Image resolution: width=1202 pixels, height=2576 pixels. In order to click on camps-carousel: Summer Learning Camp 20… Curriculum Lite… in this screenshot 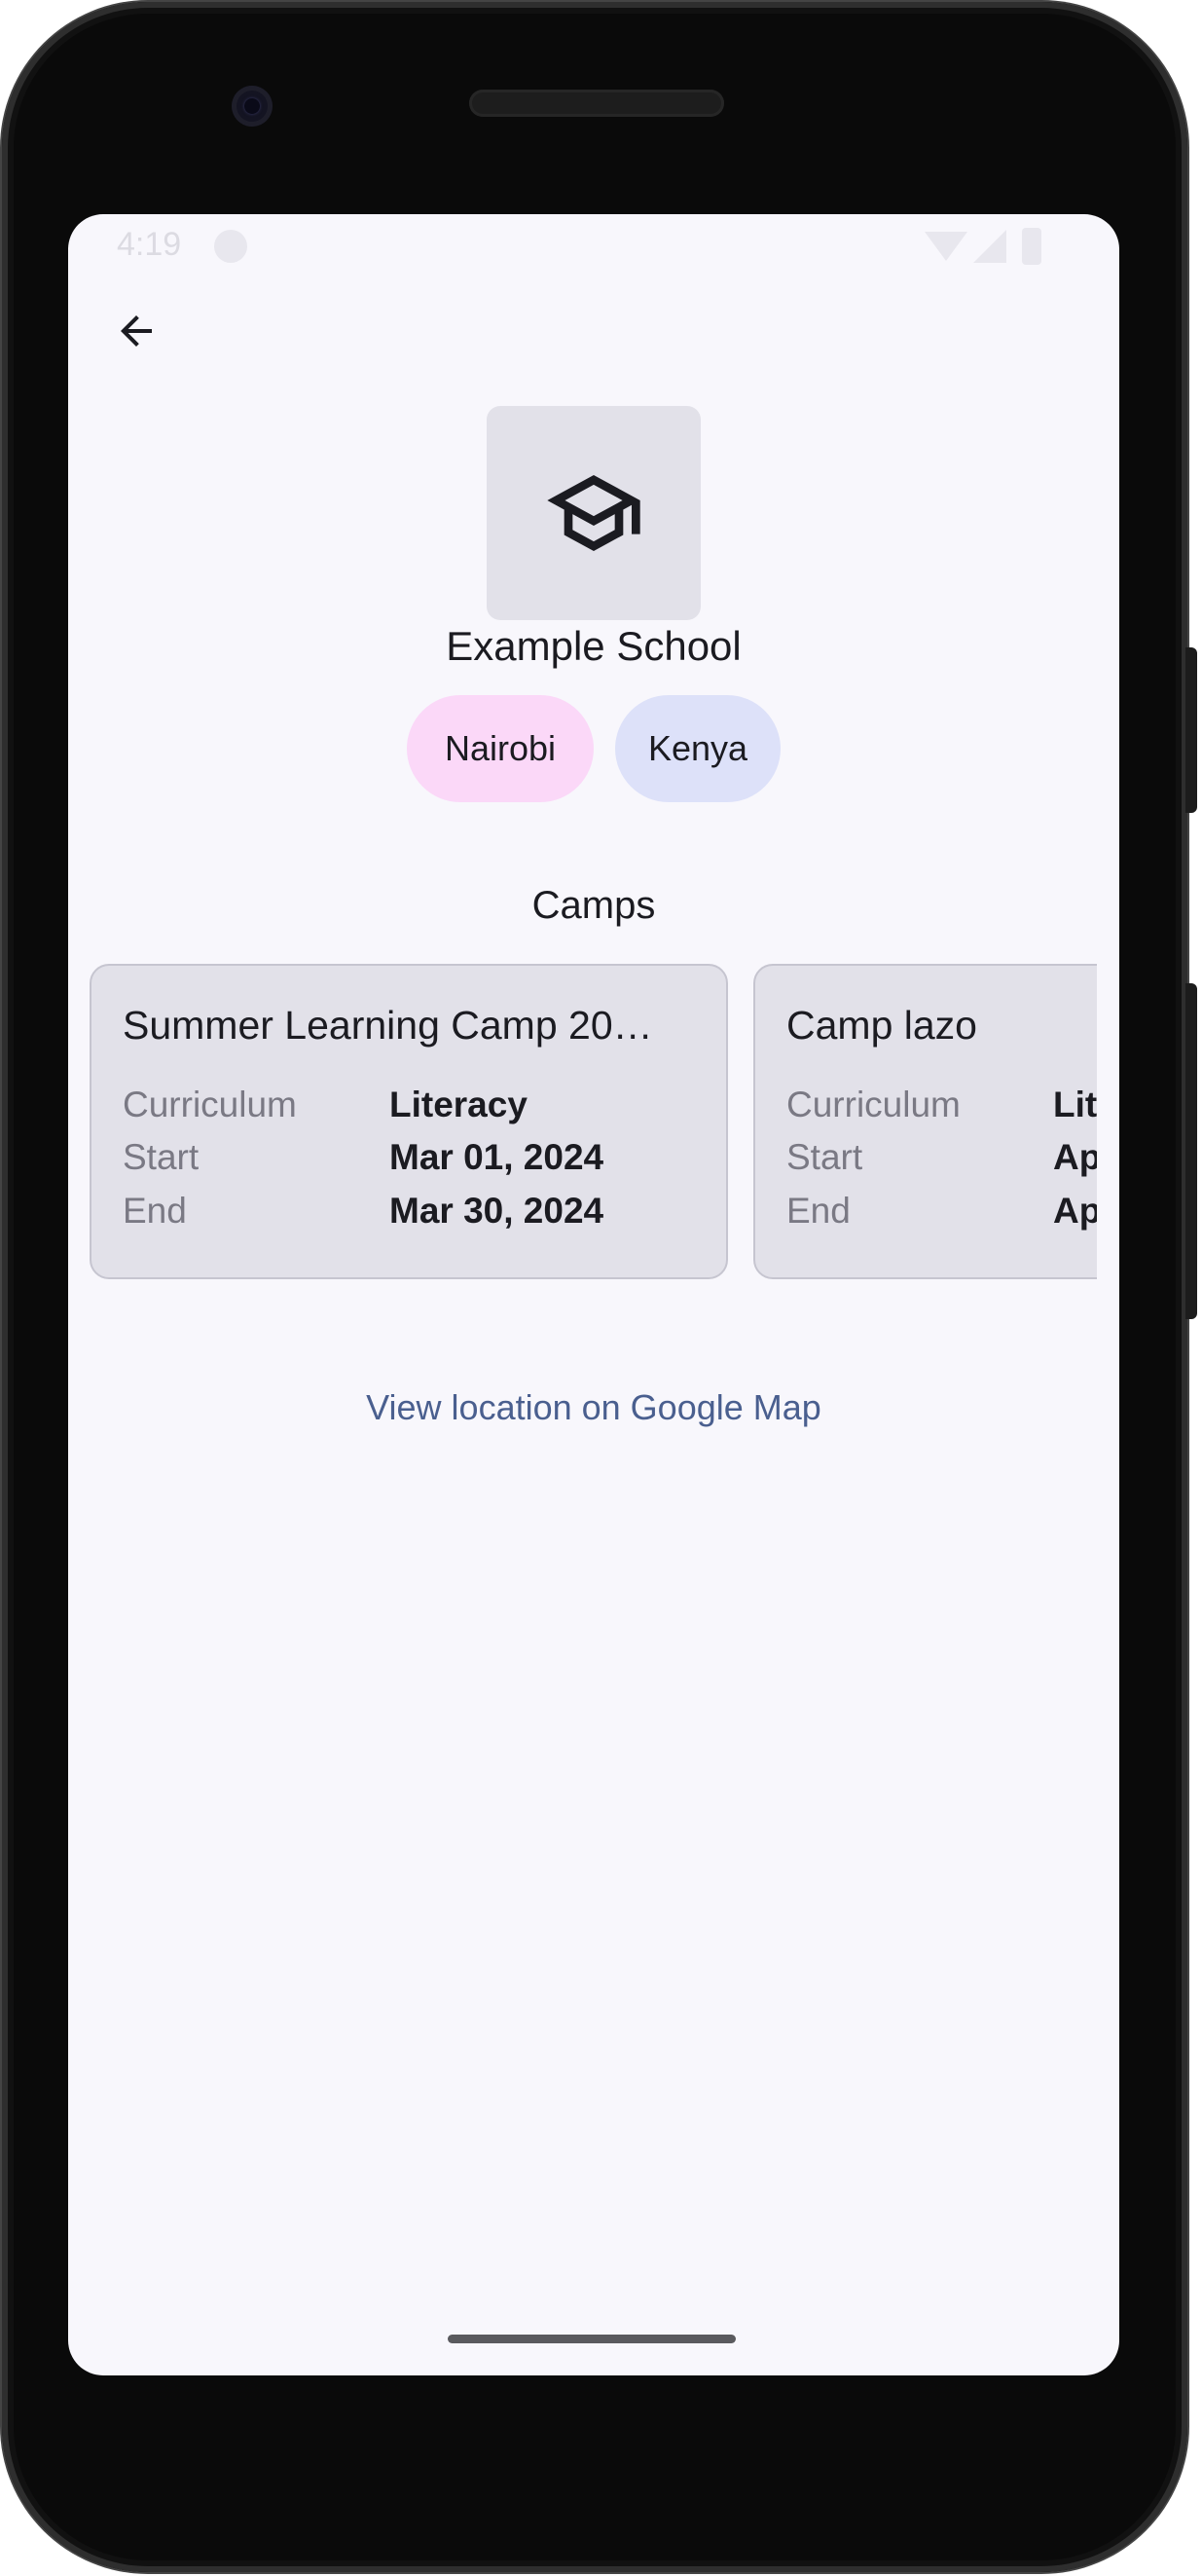, I will do `click(593, 1124)`.